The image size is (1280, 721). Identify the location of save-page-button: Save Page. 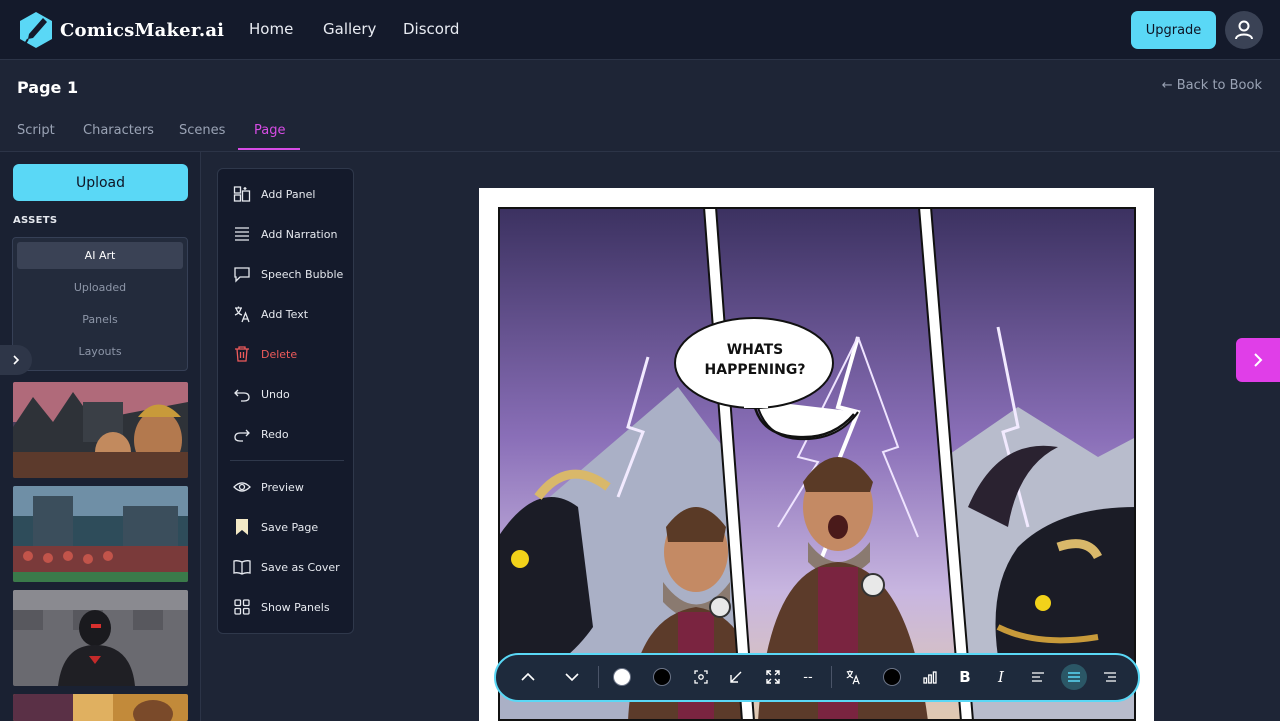
(275, 527).